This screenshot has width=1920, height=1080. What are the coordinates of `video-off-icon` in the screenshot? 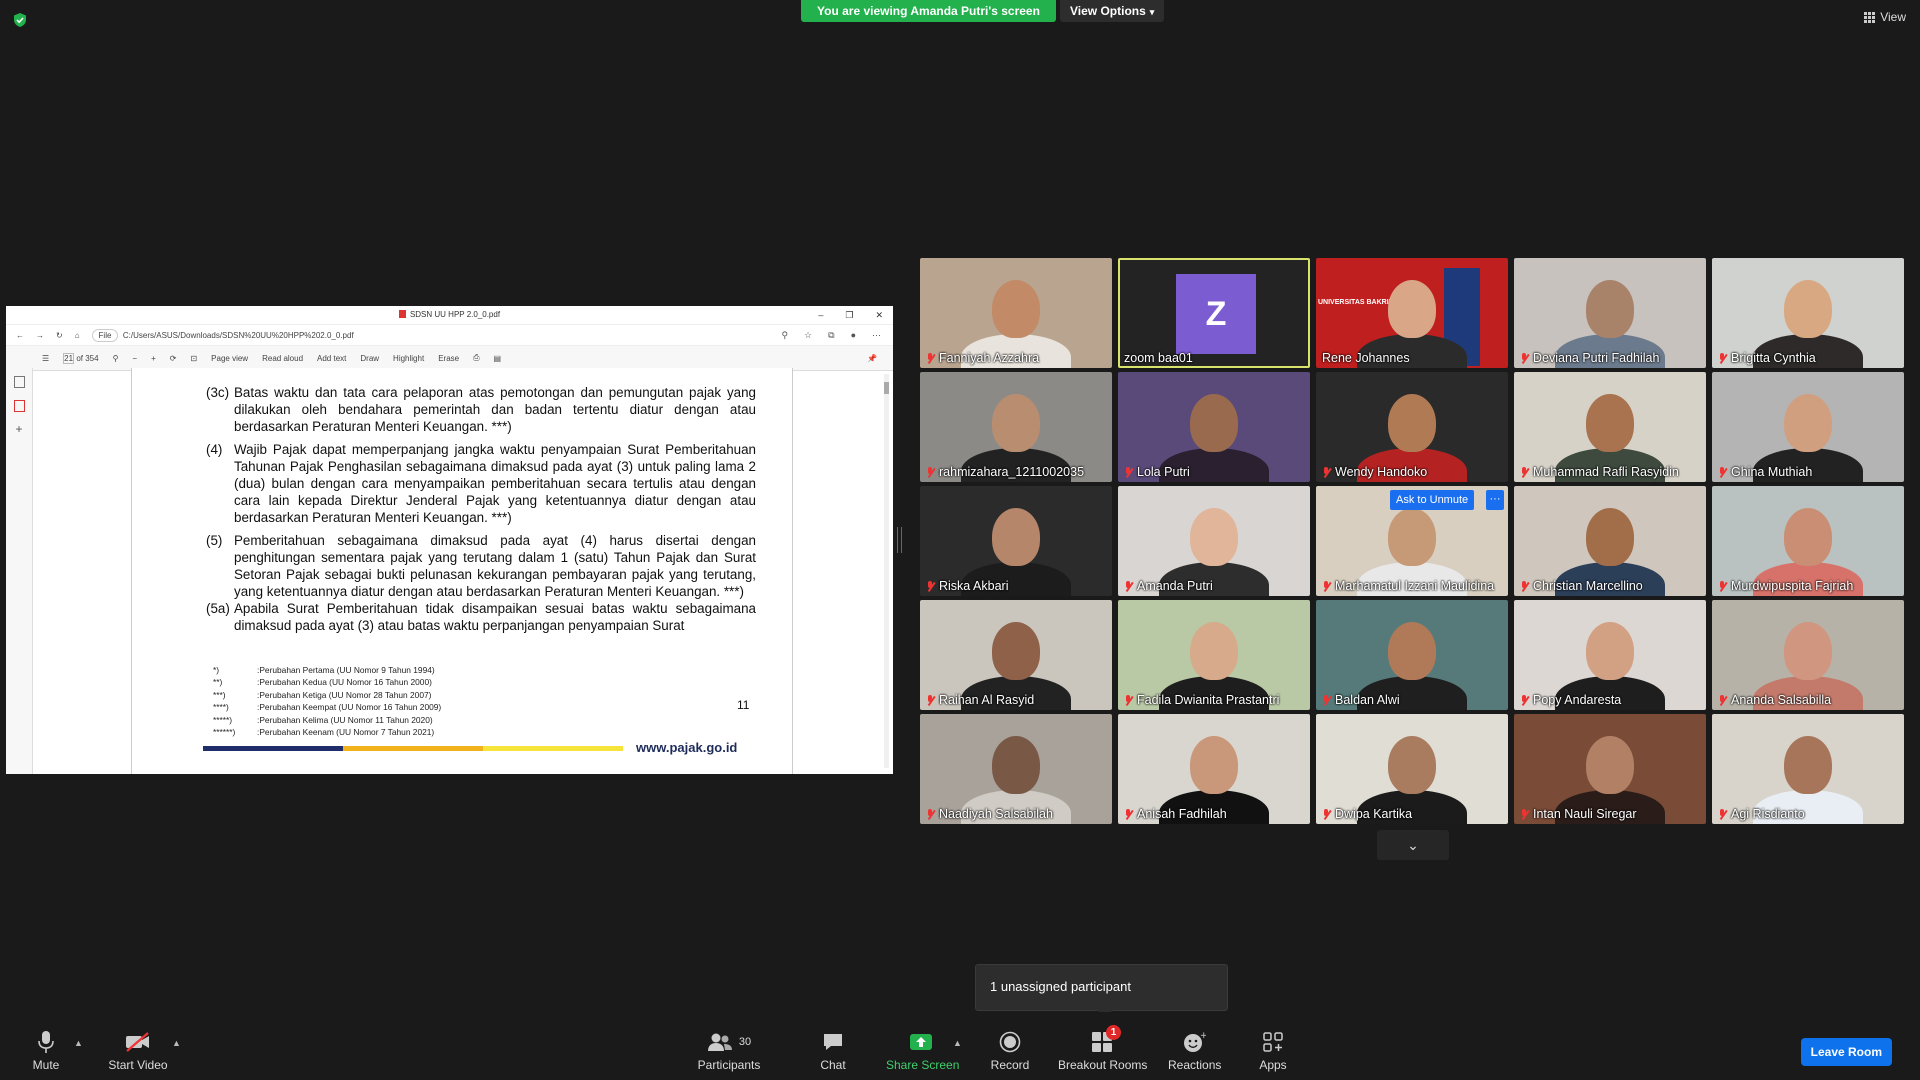 It's located at (137, 1042).